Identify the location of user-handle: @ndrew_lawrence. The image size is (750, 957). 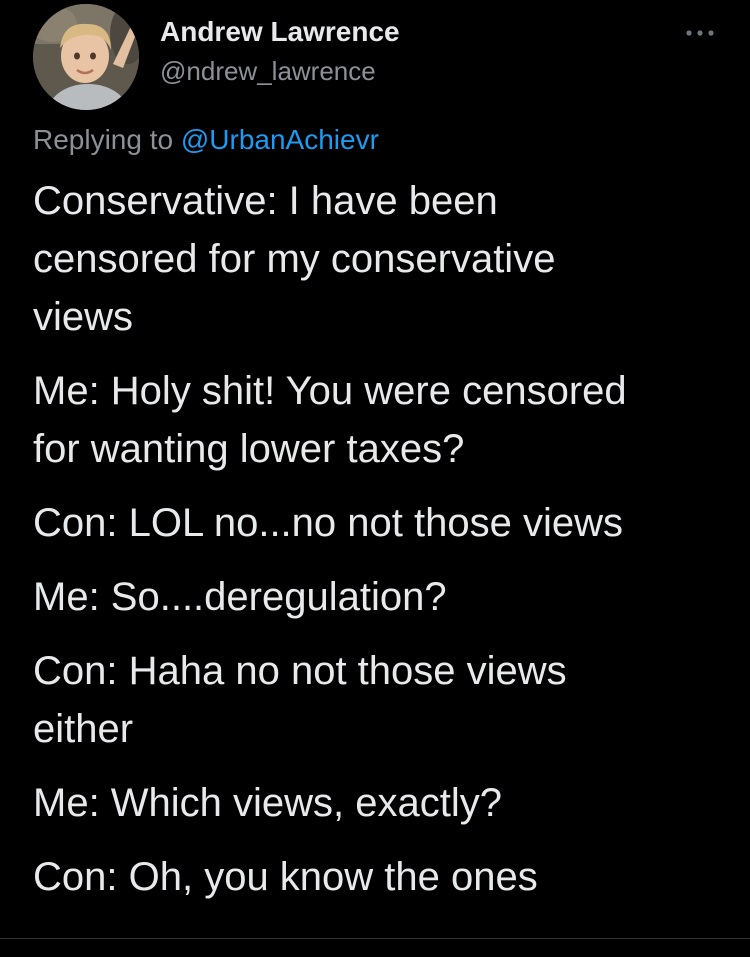
(268, 71).